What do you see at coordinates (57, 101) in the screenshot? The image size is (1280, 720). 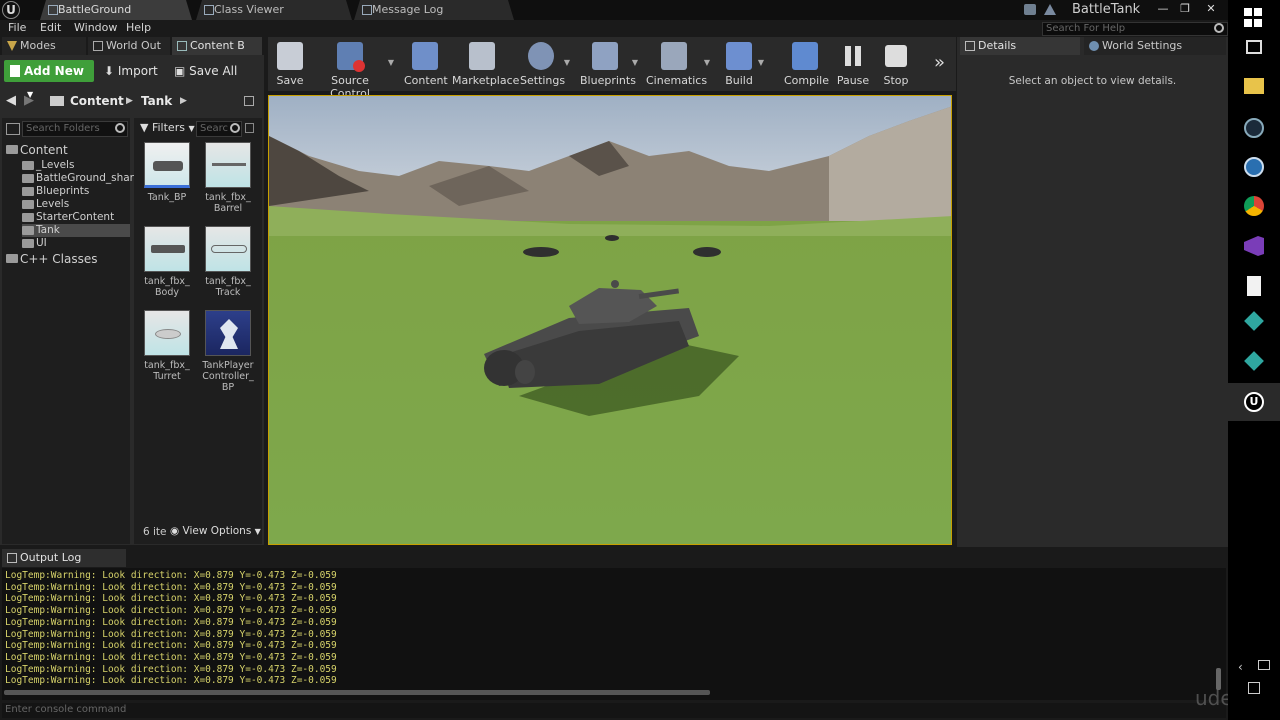 I see `folder-icon` at bounding box center [57, 101].